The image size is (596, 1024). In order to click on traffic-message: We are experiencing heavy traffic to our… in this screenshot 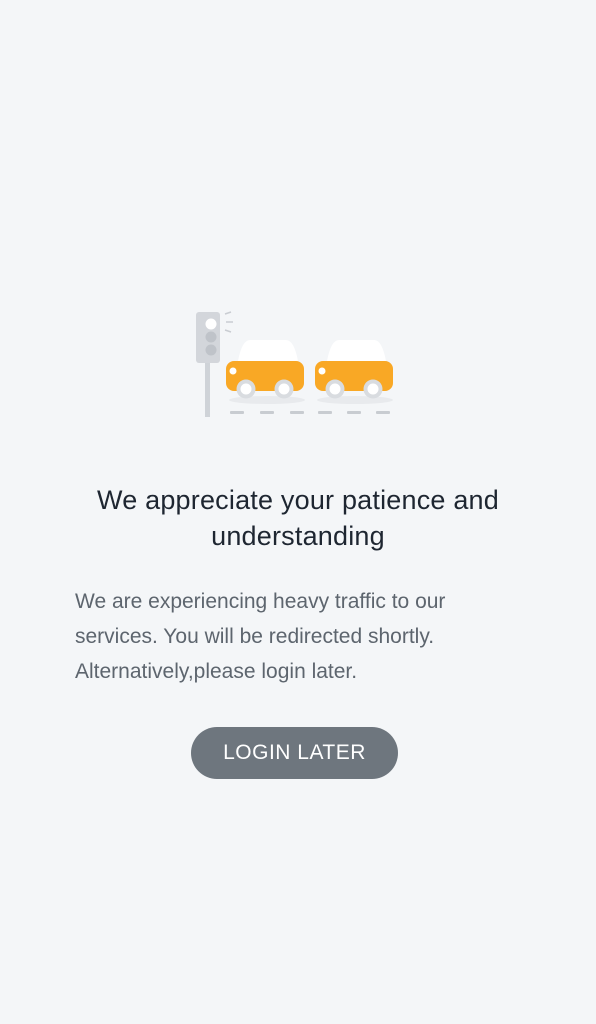, I will do `click(310, 636)`.